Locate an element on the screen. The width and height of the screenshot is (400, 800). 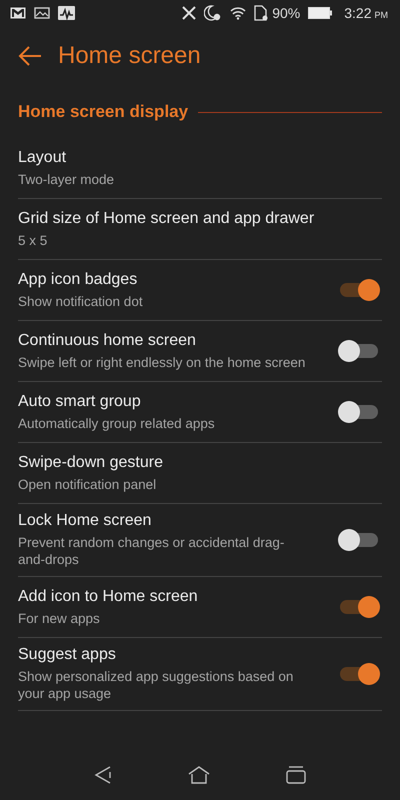
setting-row: Continuous home screen Swipe left or right endlessly on the home screen is located at coordinates (200, 351).